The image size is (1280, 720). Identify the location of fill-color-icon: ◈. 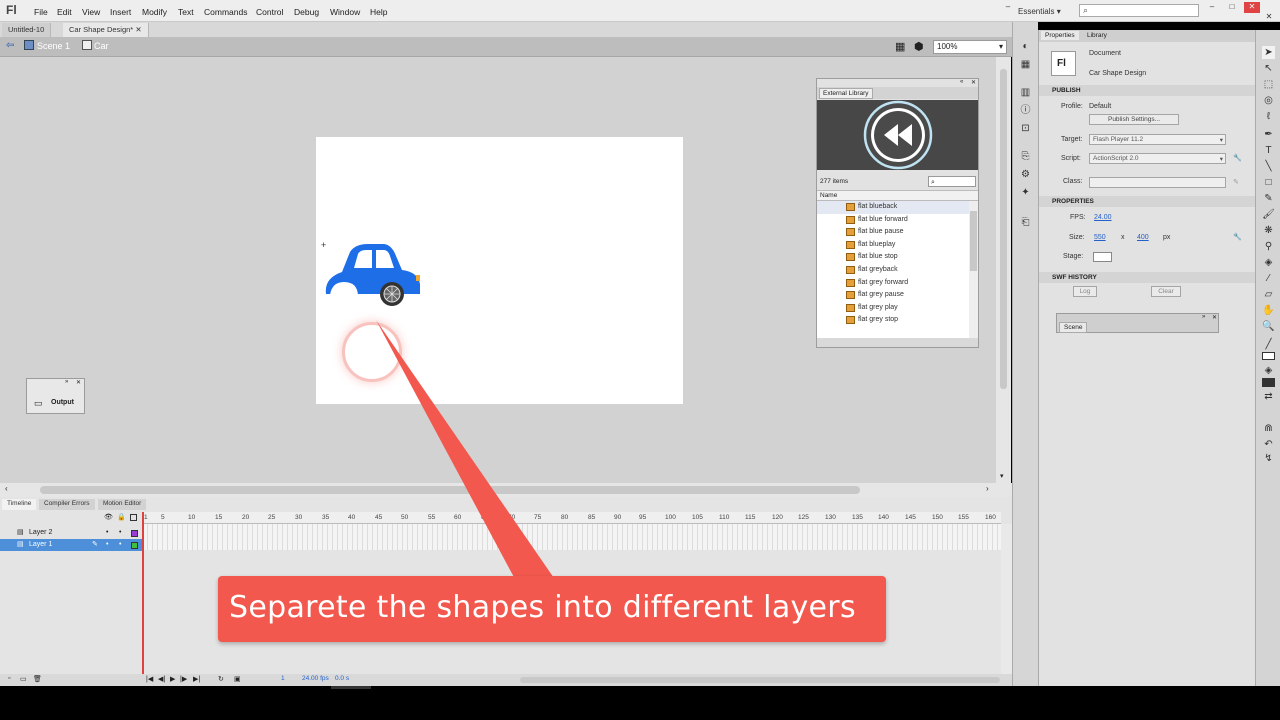
(1268, 370).